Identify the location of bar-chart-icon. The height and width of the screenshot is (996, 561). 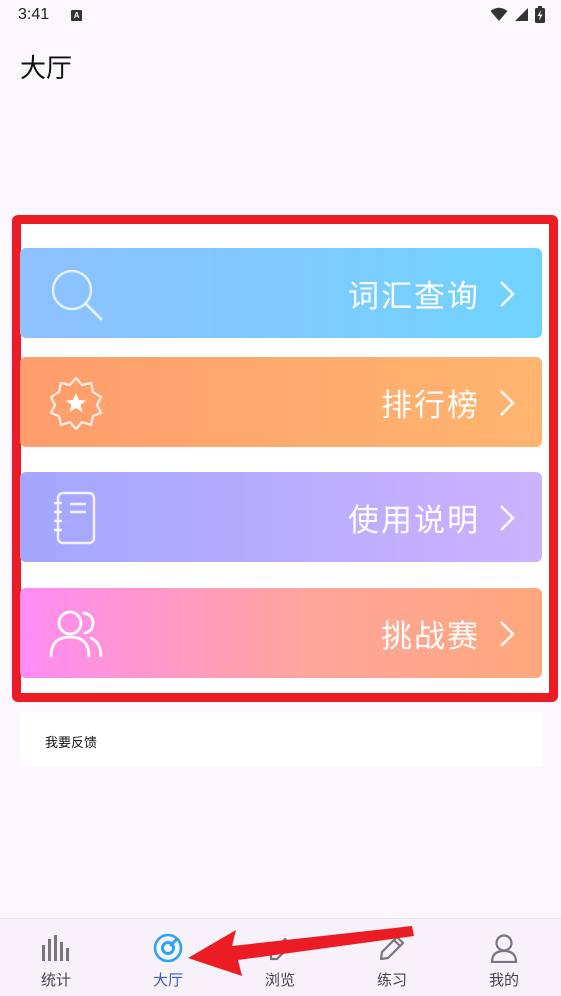
(55, 948).